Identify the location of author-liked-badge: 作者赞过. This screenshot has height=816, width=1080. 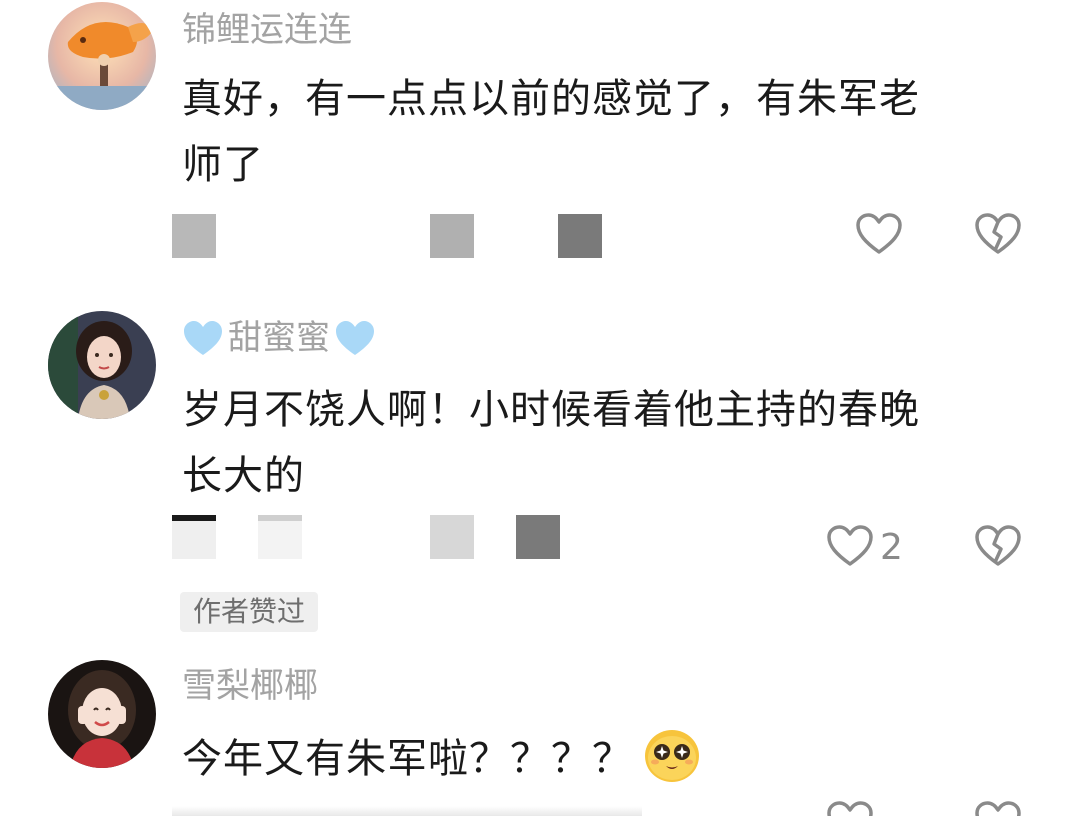
(249, 612).